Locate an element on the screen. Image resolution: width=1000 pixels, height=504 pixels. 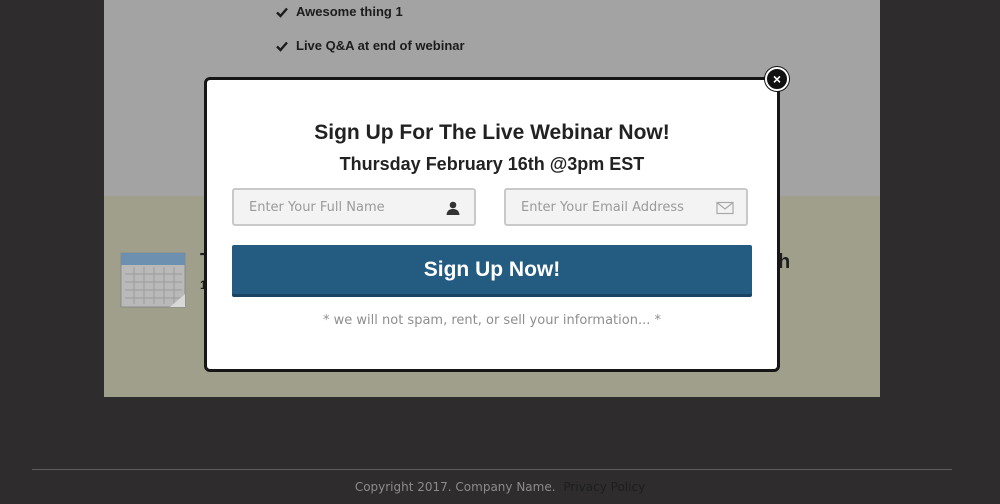
bullet-text: Live Q&A at end of webinar is located at coordinates (380, 45).